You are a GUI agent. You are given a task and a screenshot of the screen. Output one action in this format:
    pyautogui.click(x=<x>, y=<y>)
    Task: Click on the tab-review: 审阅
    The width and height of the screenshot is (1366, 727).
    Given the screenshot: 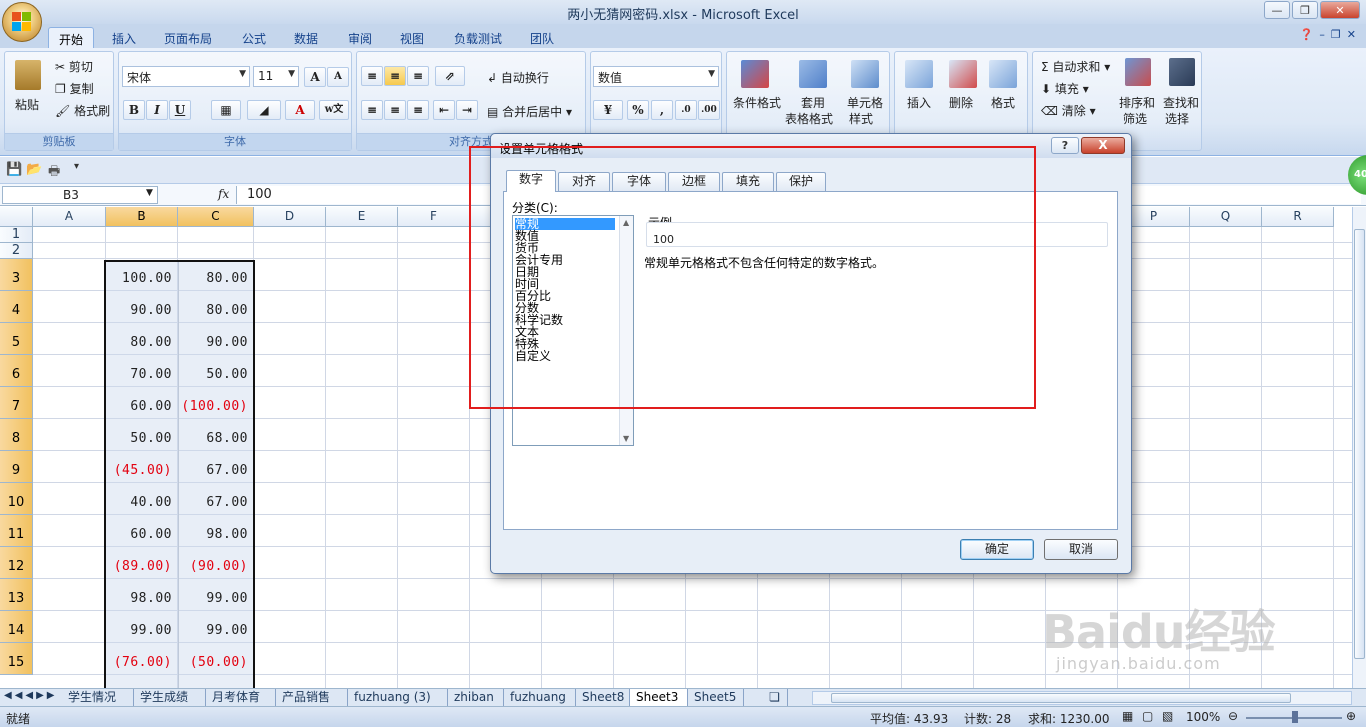 What is the action you would take?
    pyautogui.click(x=360, y=37)
    